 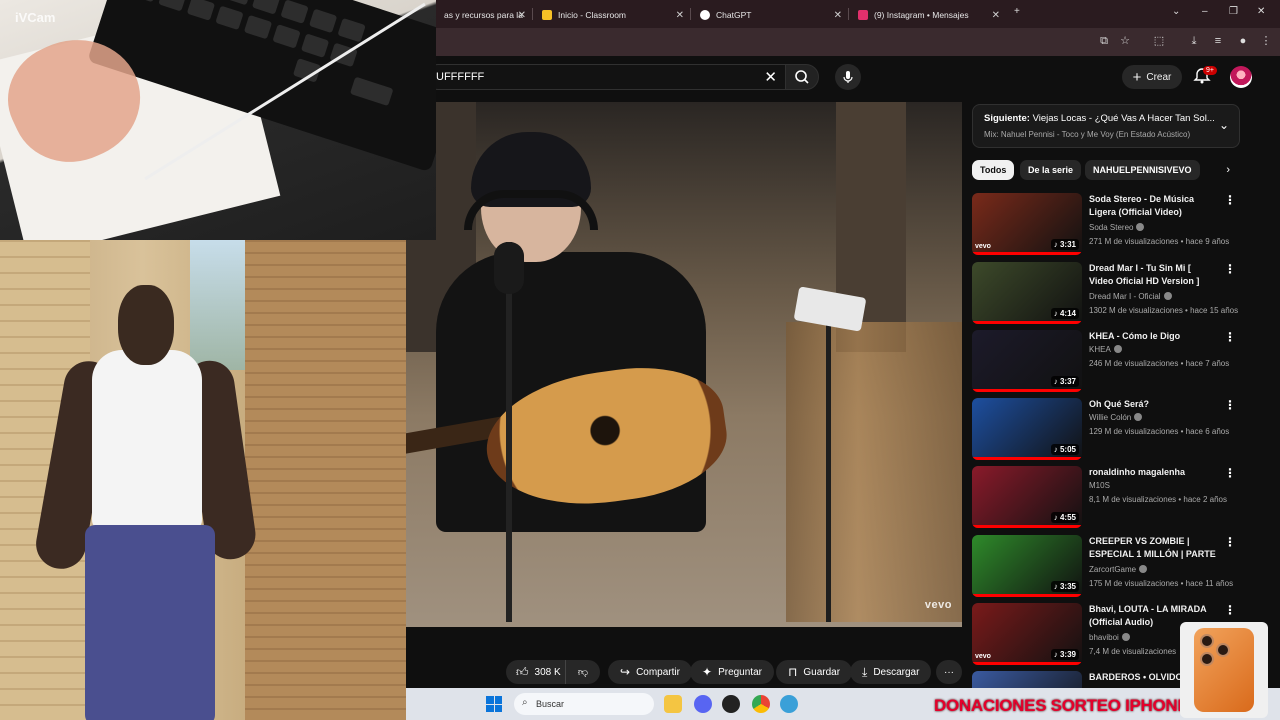 What do you see at coordinates (732, 672) in the screenshot?
I see `ask-button: ✦ Preguntar` at bounding box center [732, 672].